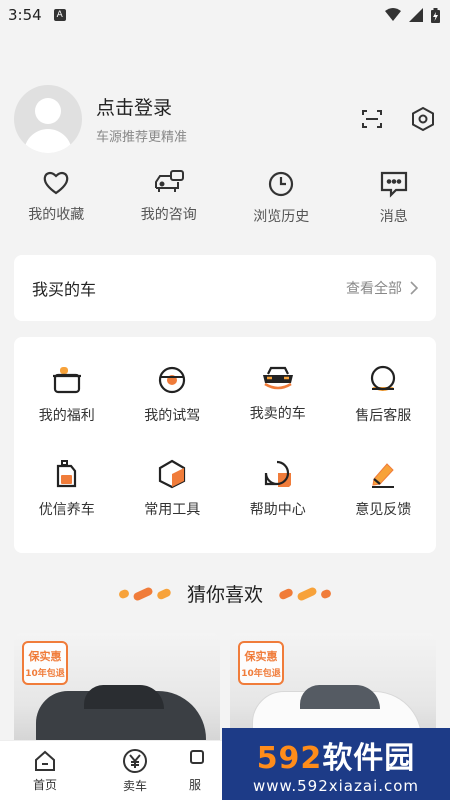  What do you see at coordinates (135, 760) in the screenshot?
I see `yuan-icon` at bounding box center [135, 760].